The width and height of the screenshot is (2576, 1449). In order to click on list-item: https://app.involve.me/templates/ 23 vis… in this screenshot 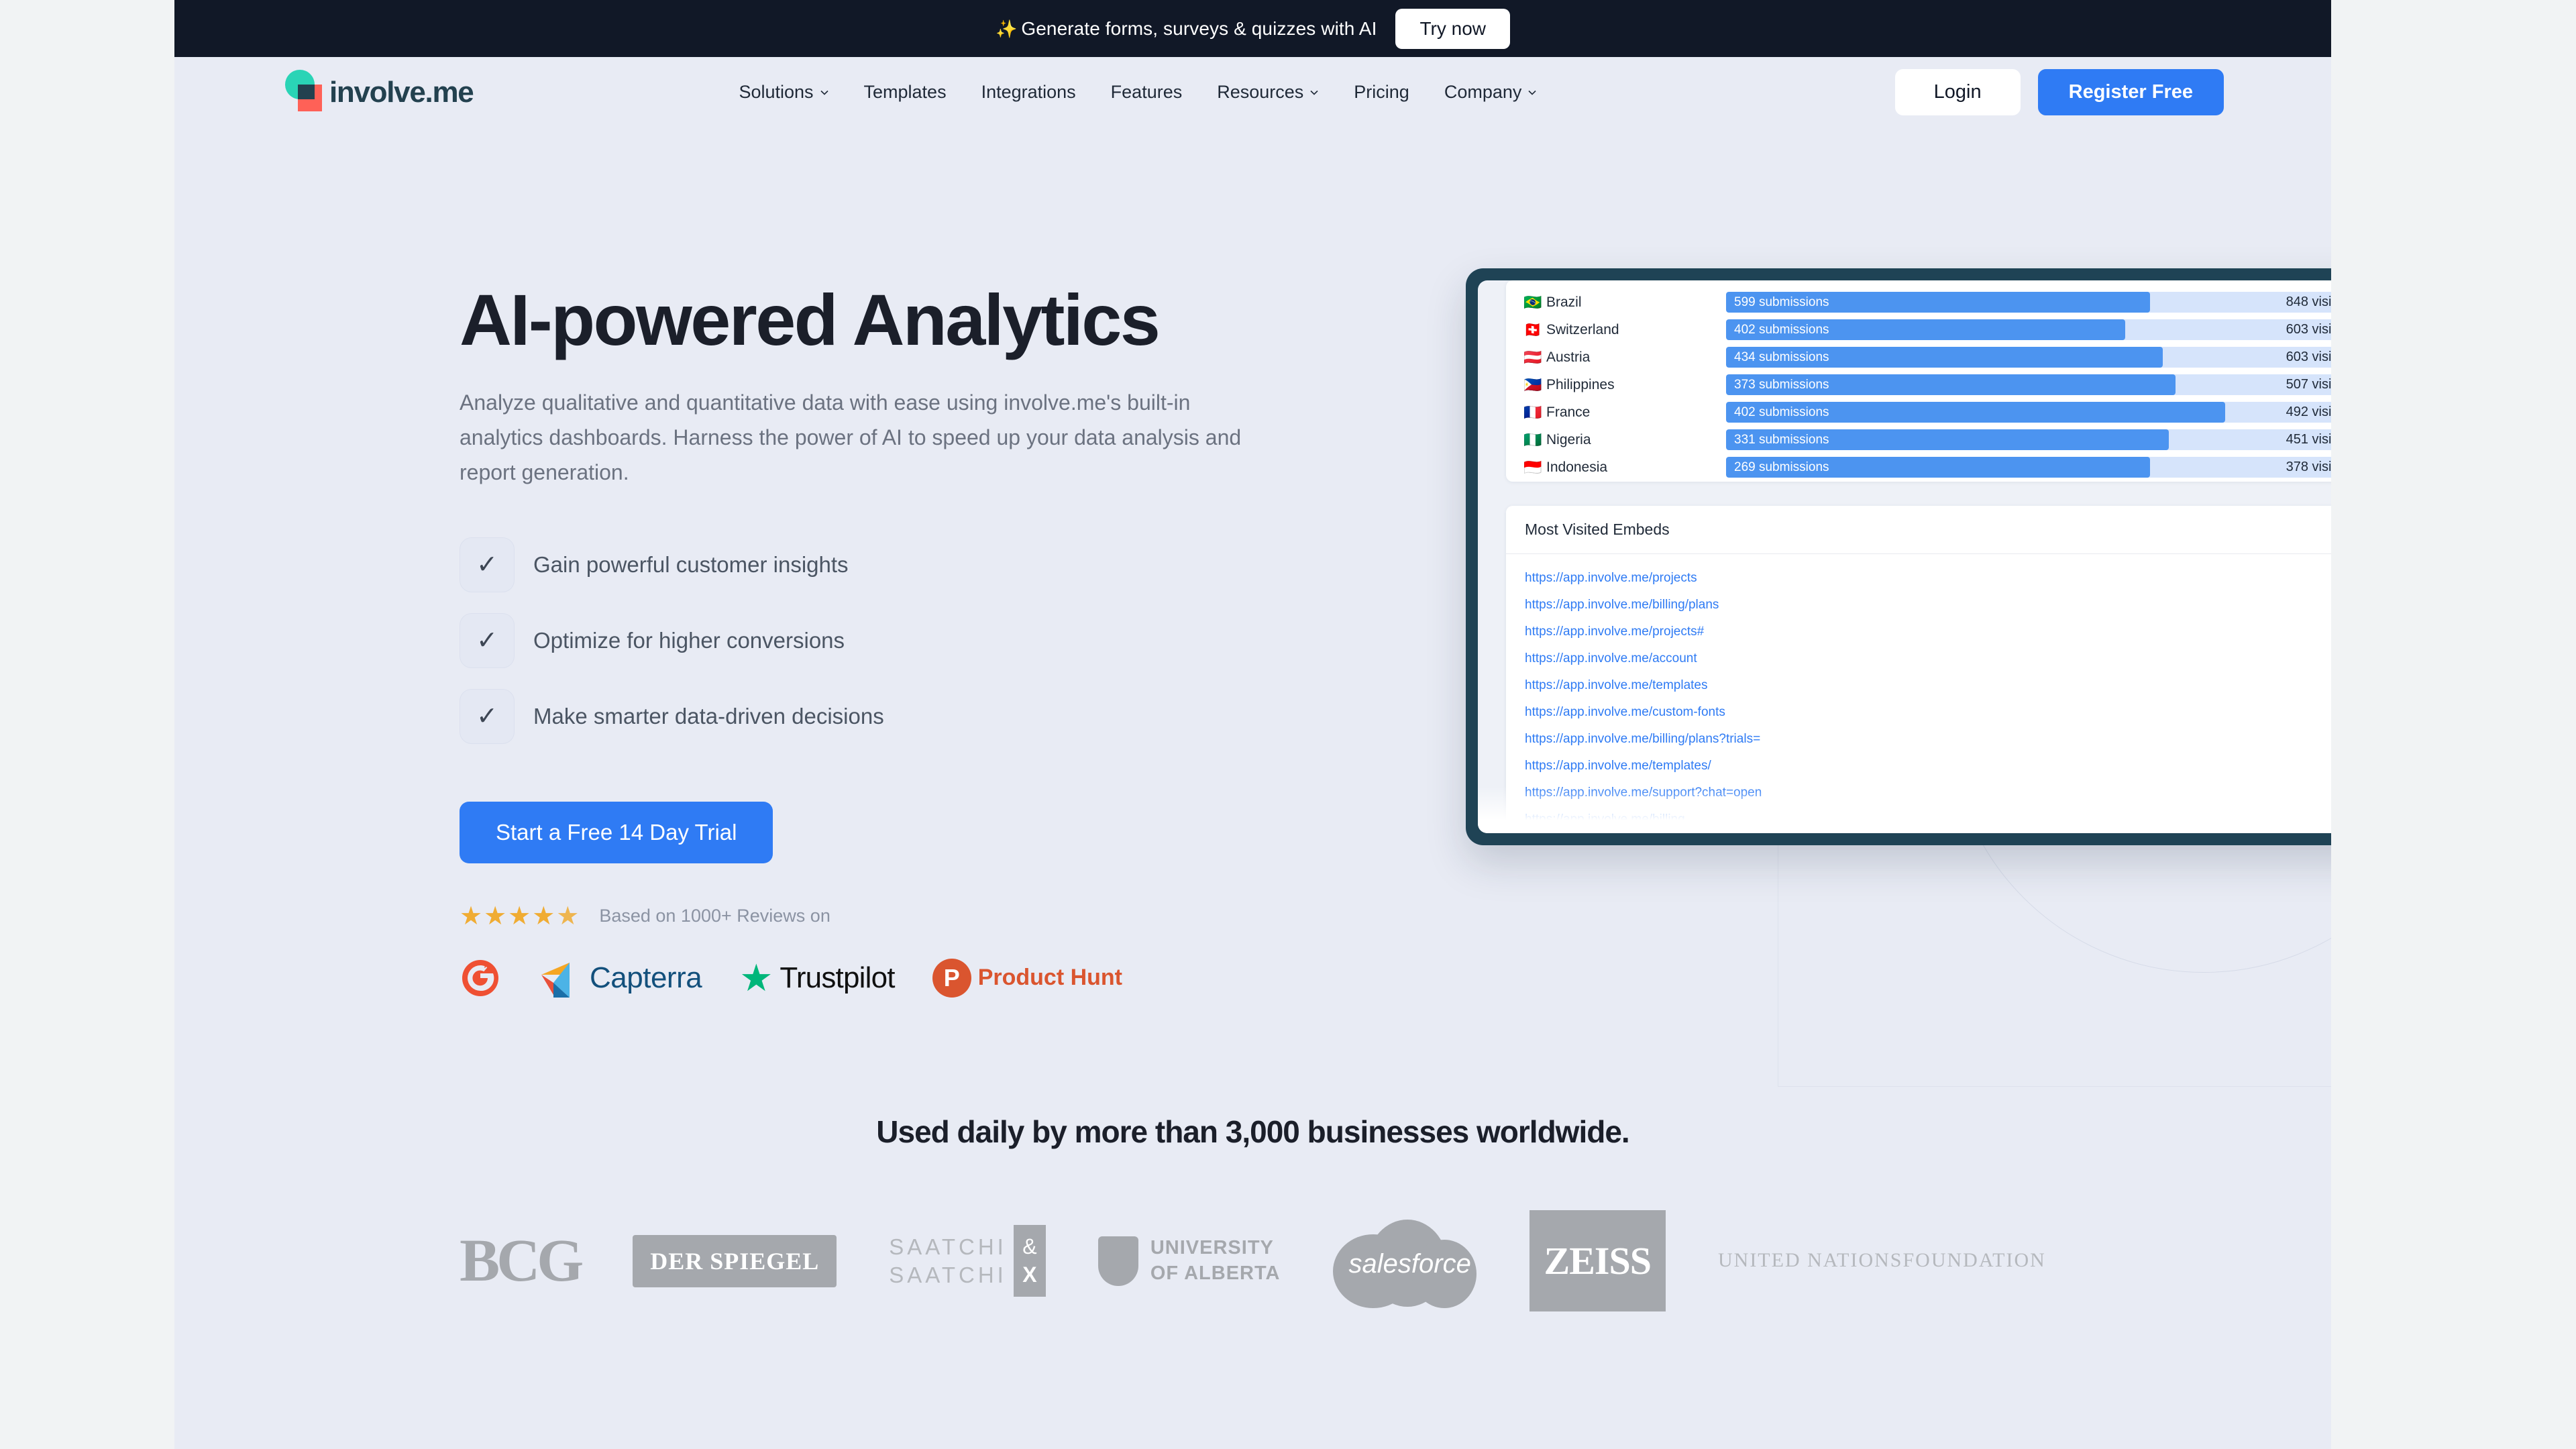, I will do `click(1928, 766)`.